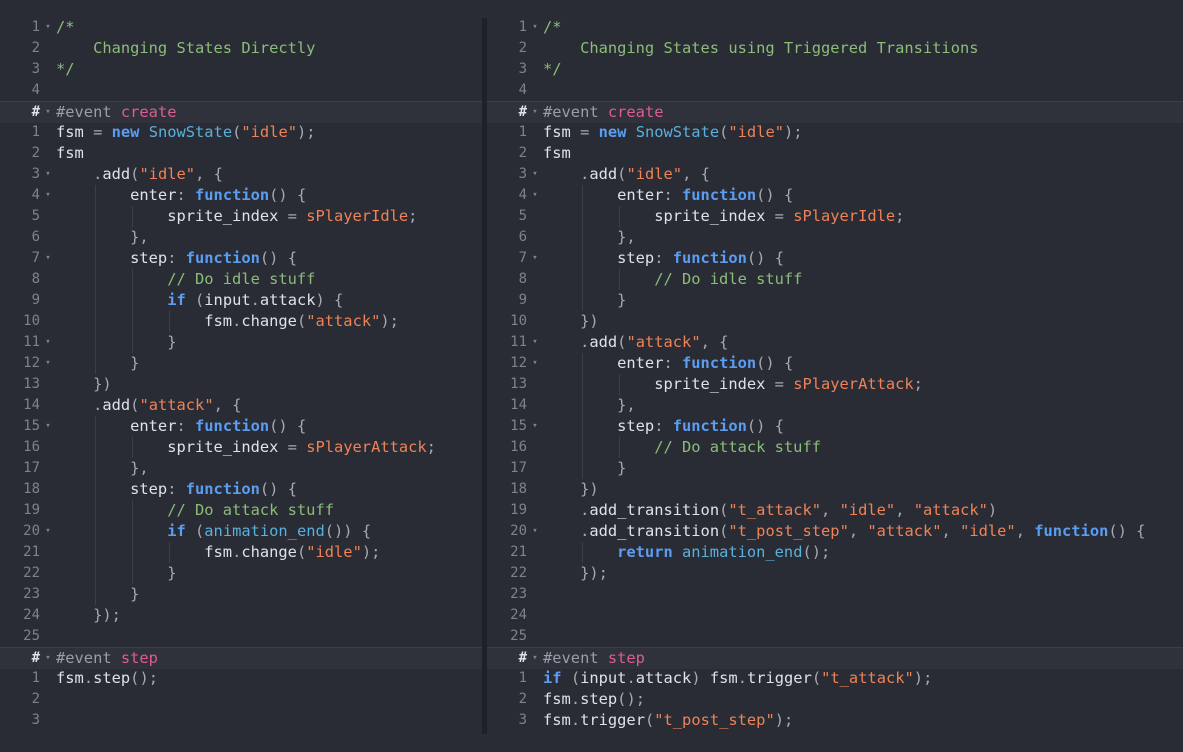 Image resolution: width=1183 pixels, height=752 pixels. What do you see at coordinates (649, 720) in the screenshot?
I see `punctuation: (` at bounding box center [649, 720].